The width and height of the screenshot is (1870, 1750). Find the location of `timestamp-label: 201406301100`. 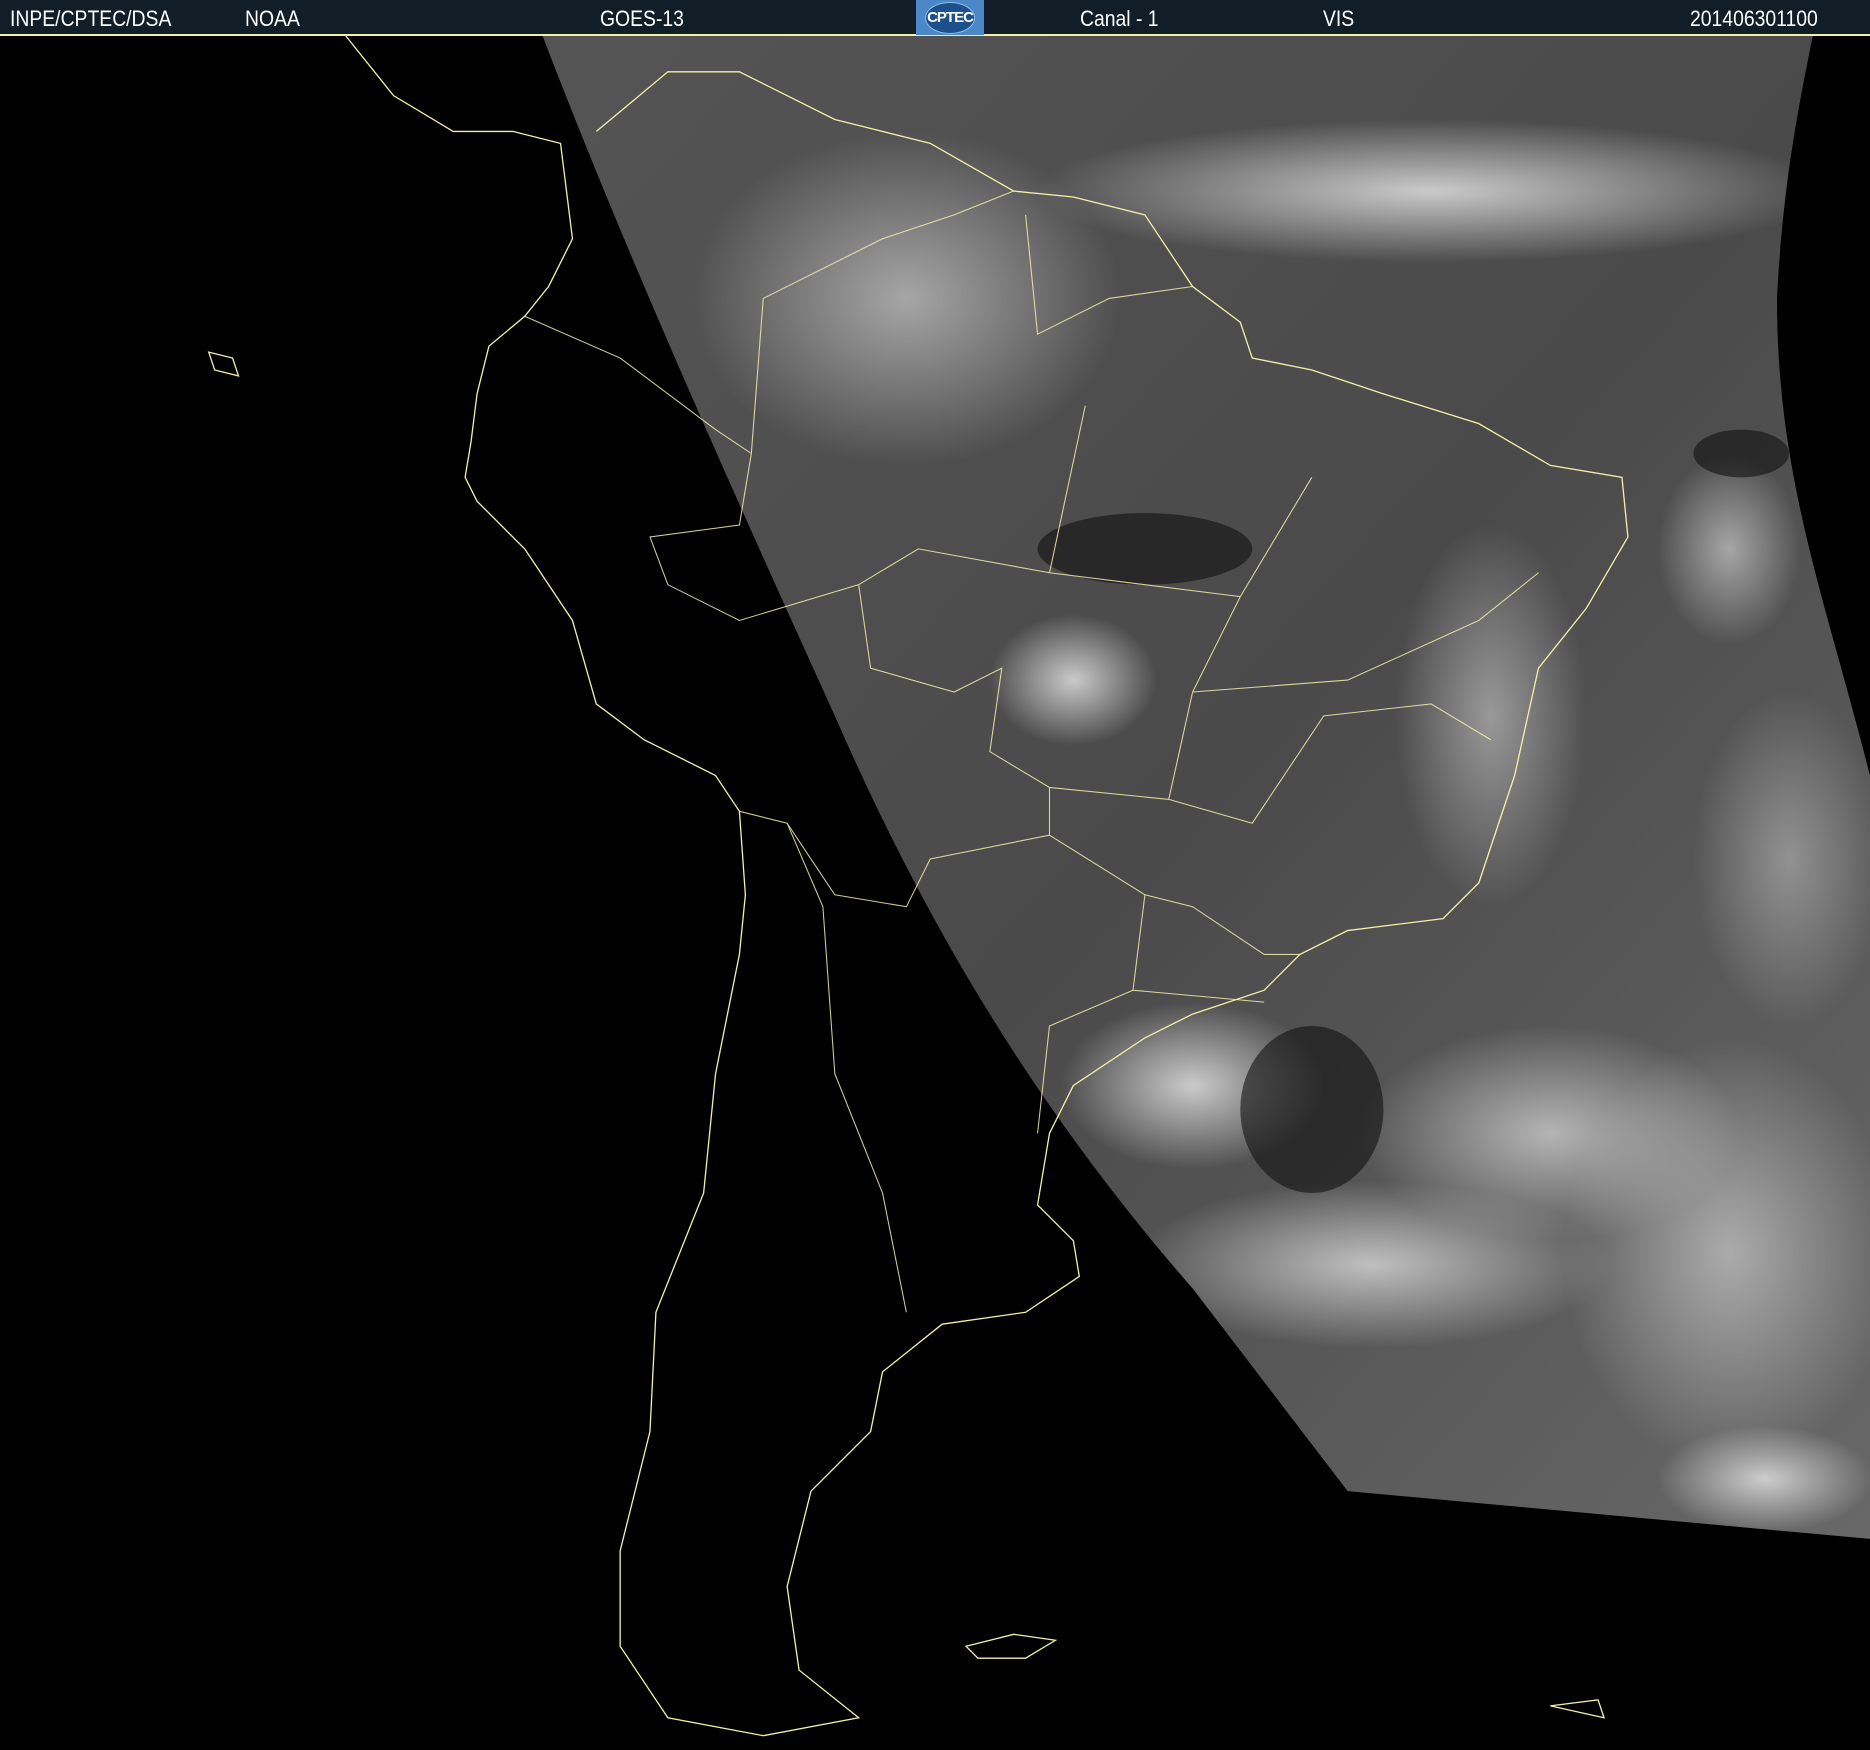

timestamp-label: 201406301100 is located at coordinates (1754, 18).